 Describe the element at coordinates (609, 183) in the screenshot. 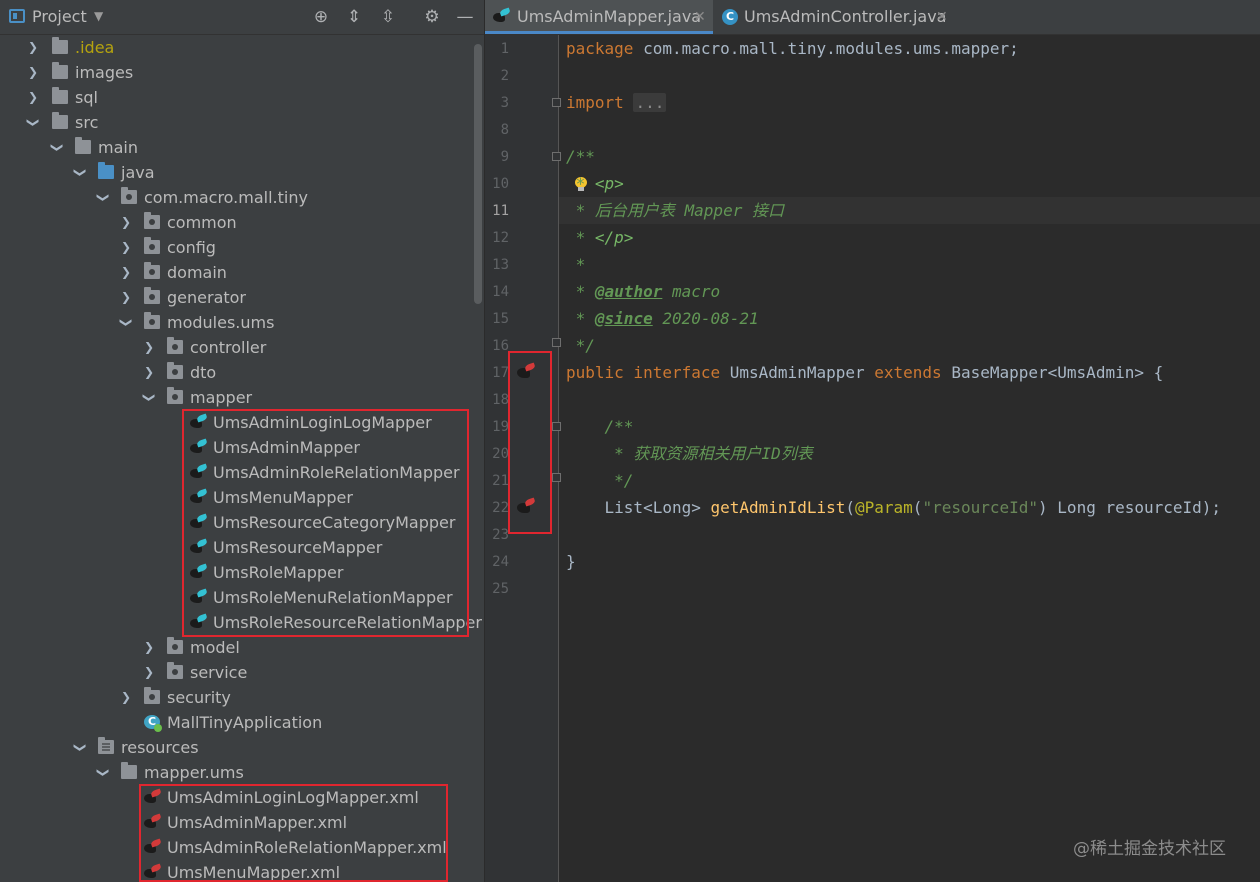

I see `html-tag: <p>` at that location.